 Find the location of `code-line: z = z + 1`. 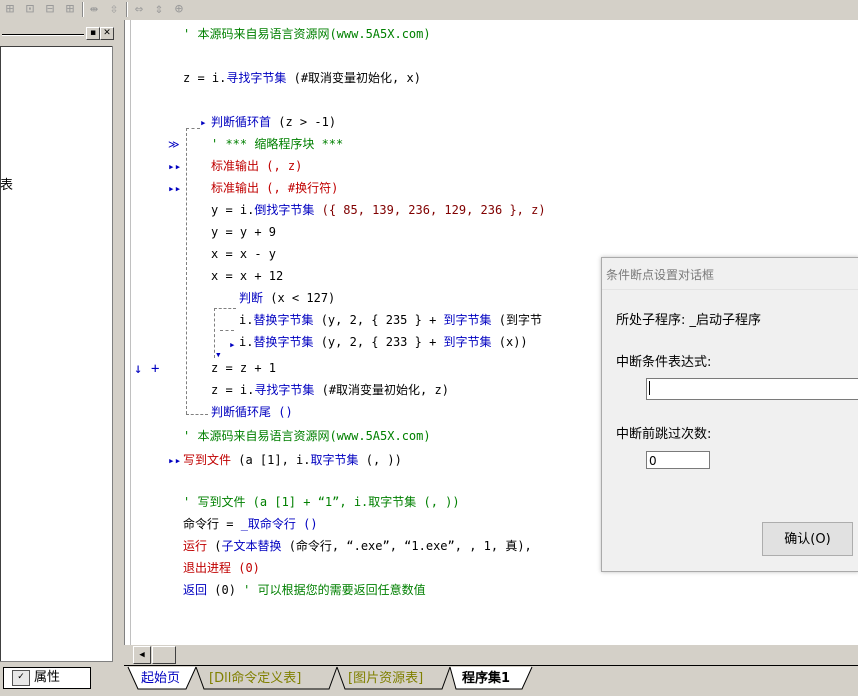

code-line: z = z + 1 is located at coordinates (243, 368).